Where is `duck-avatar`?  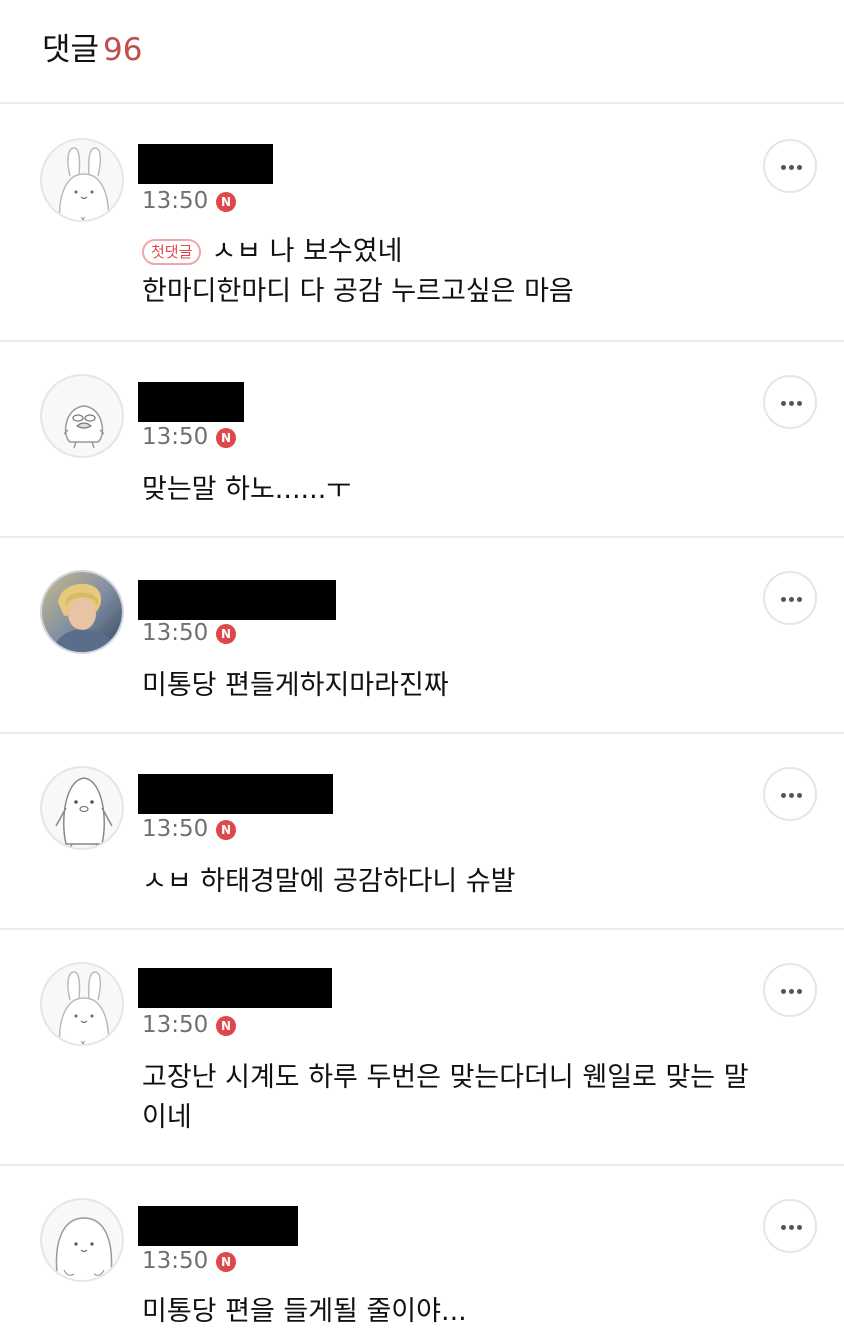 duck-avatar is located at coordinates (82, 416).